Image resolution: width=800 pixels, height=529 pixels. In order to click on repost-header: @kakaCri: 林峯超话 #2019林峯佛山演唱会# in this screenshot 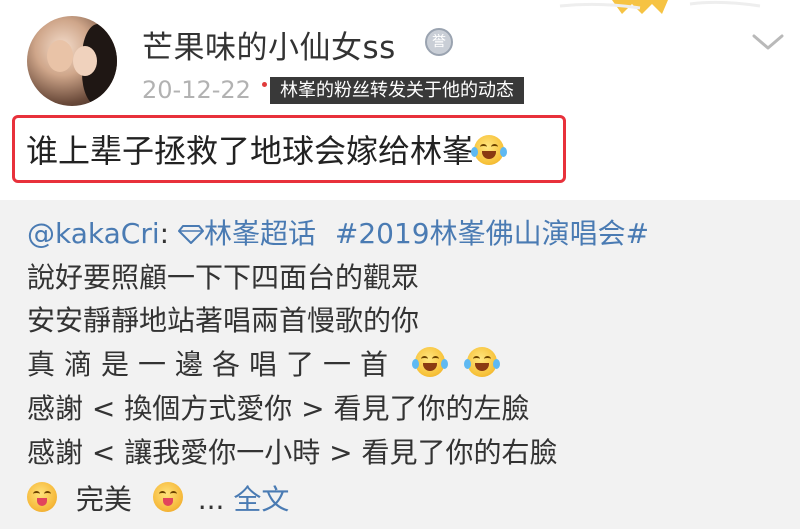, I will do `click(338, 232)`.